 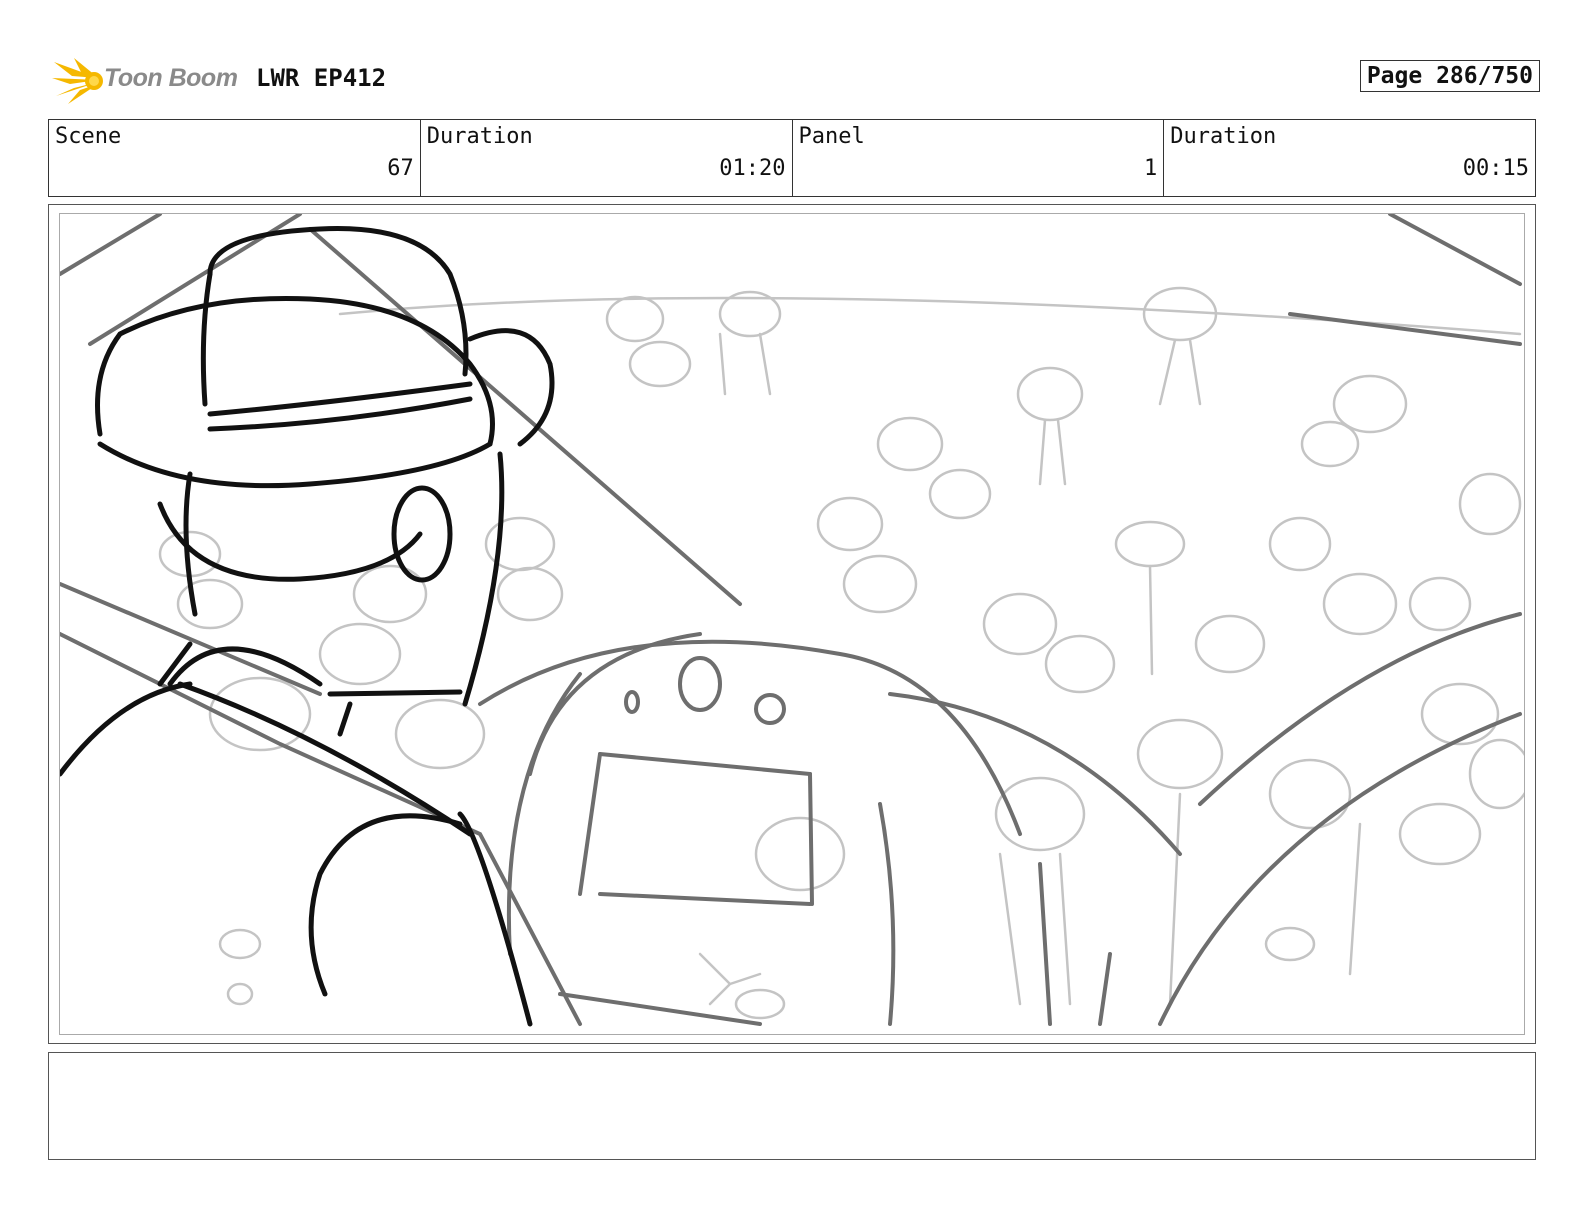 What do you see at coordinates (1349, 158) in the screenshot?
I see `panel-duration-cell: Duration 00:15` at bounding box center [1349, 158].